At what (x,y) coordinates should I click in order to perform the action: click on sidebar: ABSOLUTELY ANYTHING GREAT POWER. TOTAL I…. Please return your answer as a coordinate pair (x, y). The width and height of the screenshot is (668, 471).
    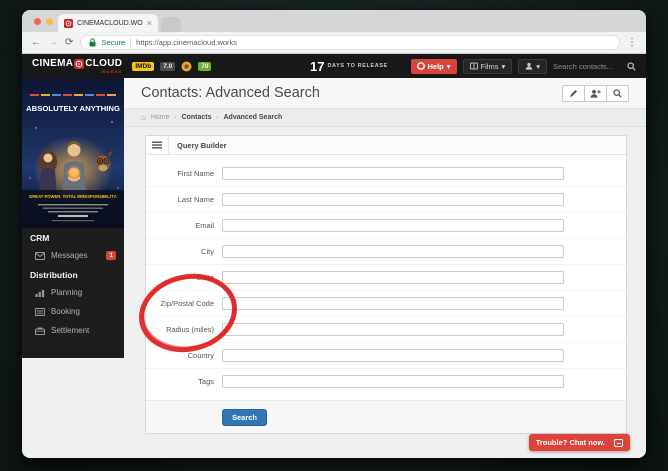
    Looking at the image, I should click on (73, 218).